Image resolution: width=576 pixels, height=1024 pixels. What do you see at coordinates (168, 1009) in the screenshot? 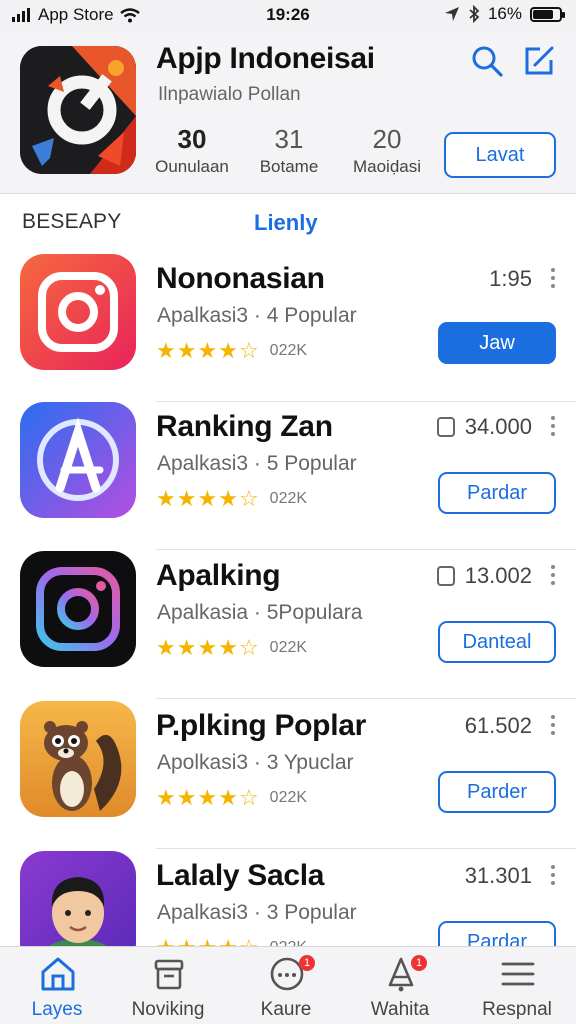
I see `tab-label: Noviking` at bounding box center [168, 1009].